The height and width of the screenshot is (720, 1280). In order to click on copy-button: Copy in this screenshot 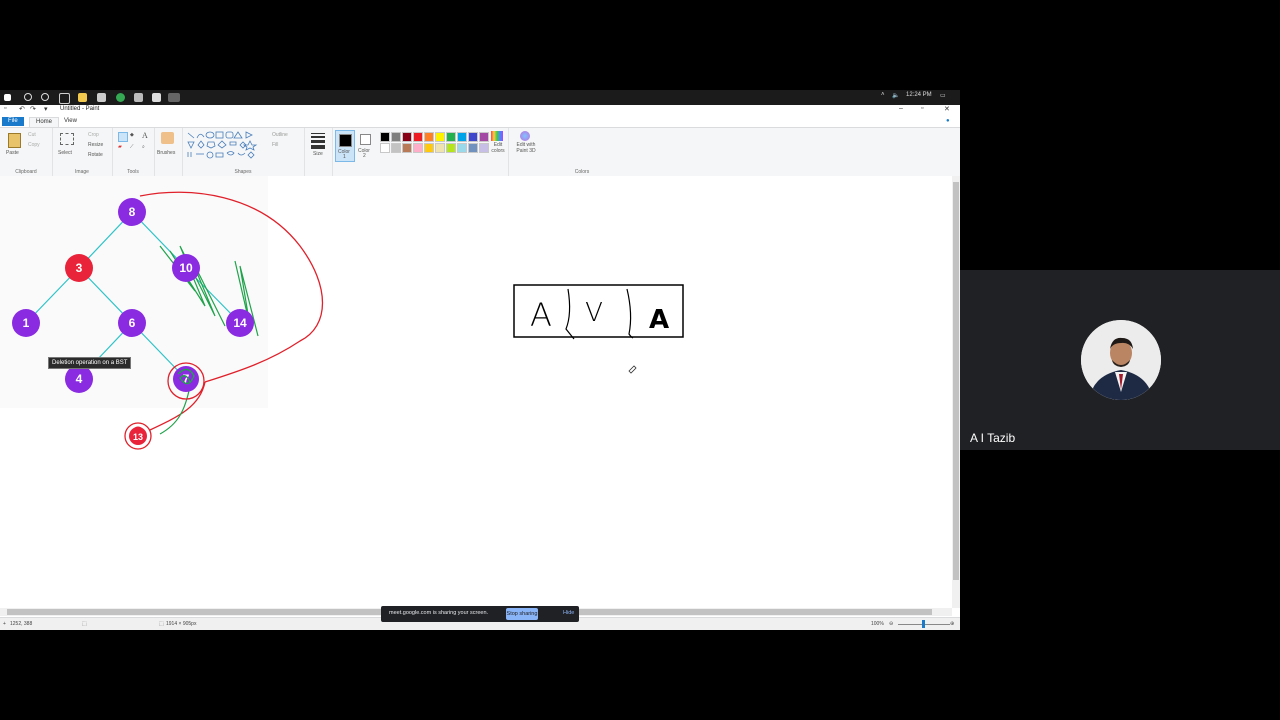, I will do `click(34, 145)`.